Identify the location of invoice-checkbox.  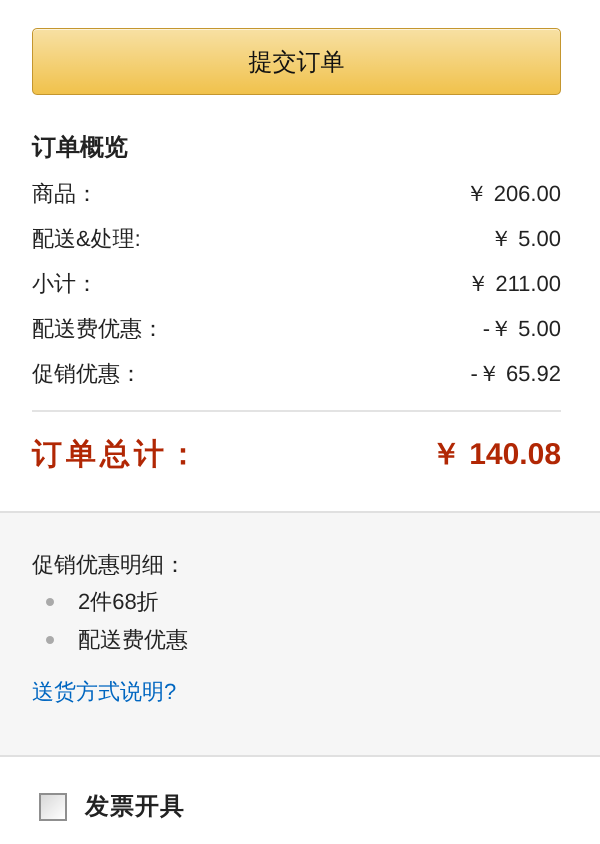
(53, 807).